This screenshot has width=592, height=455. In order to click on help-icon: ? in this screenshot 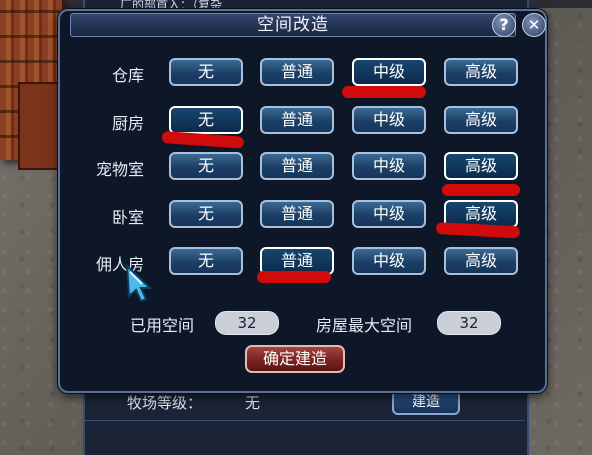, I will do `click(504, 25)`.